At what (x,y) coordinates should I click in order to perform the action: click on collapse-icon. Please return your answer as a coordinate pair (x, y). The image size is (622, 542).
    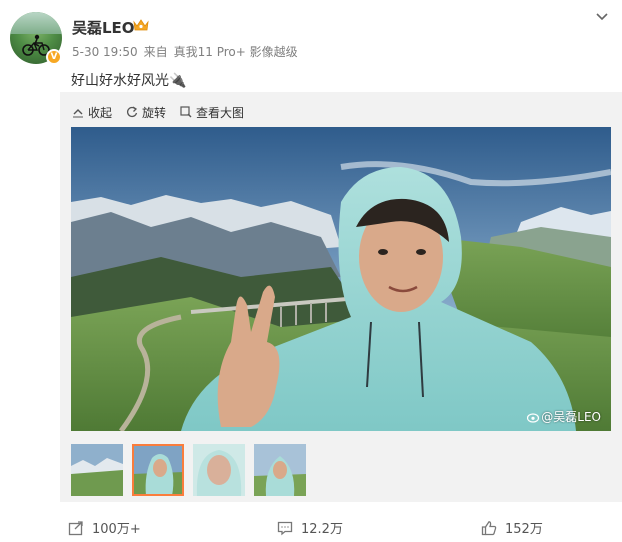
    Looking at the image, I should click on (78, 113).